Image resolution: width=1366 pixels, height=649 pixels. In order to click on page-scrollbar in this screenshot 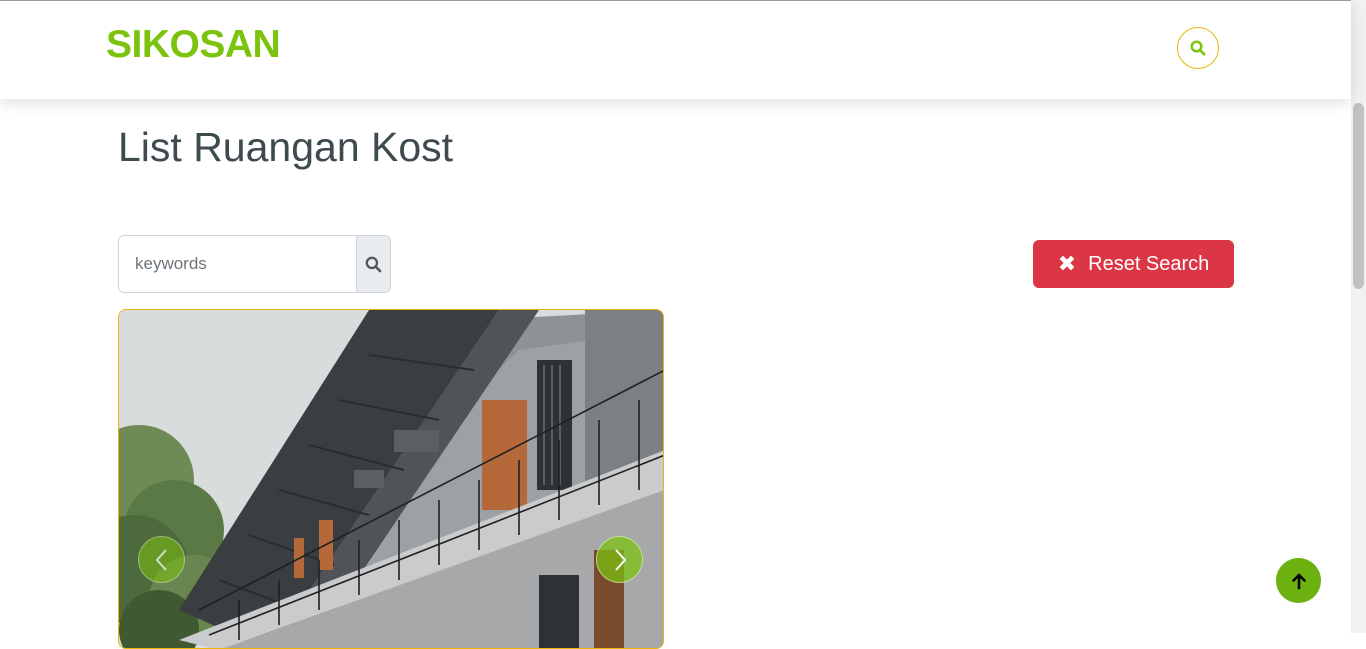, I will do `click(1358, 316)`.